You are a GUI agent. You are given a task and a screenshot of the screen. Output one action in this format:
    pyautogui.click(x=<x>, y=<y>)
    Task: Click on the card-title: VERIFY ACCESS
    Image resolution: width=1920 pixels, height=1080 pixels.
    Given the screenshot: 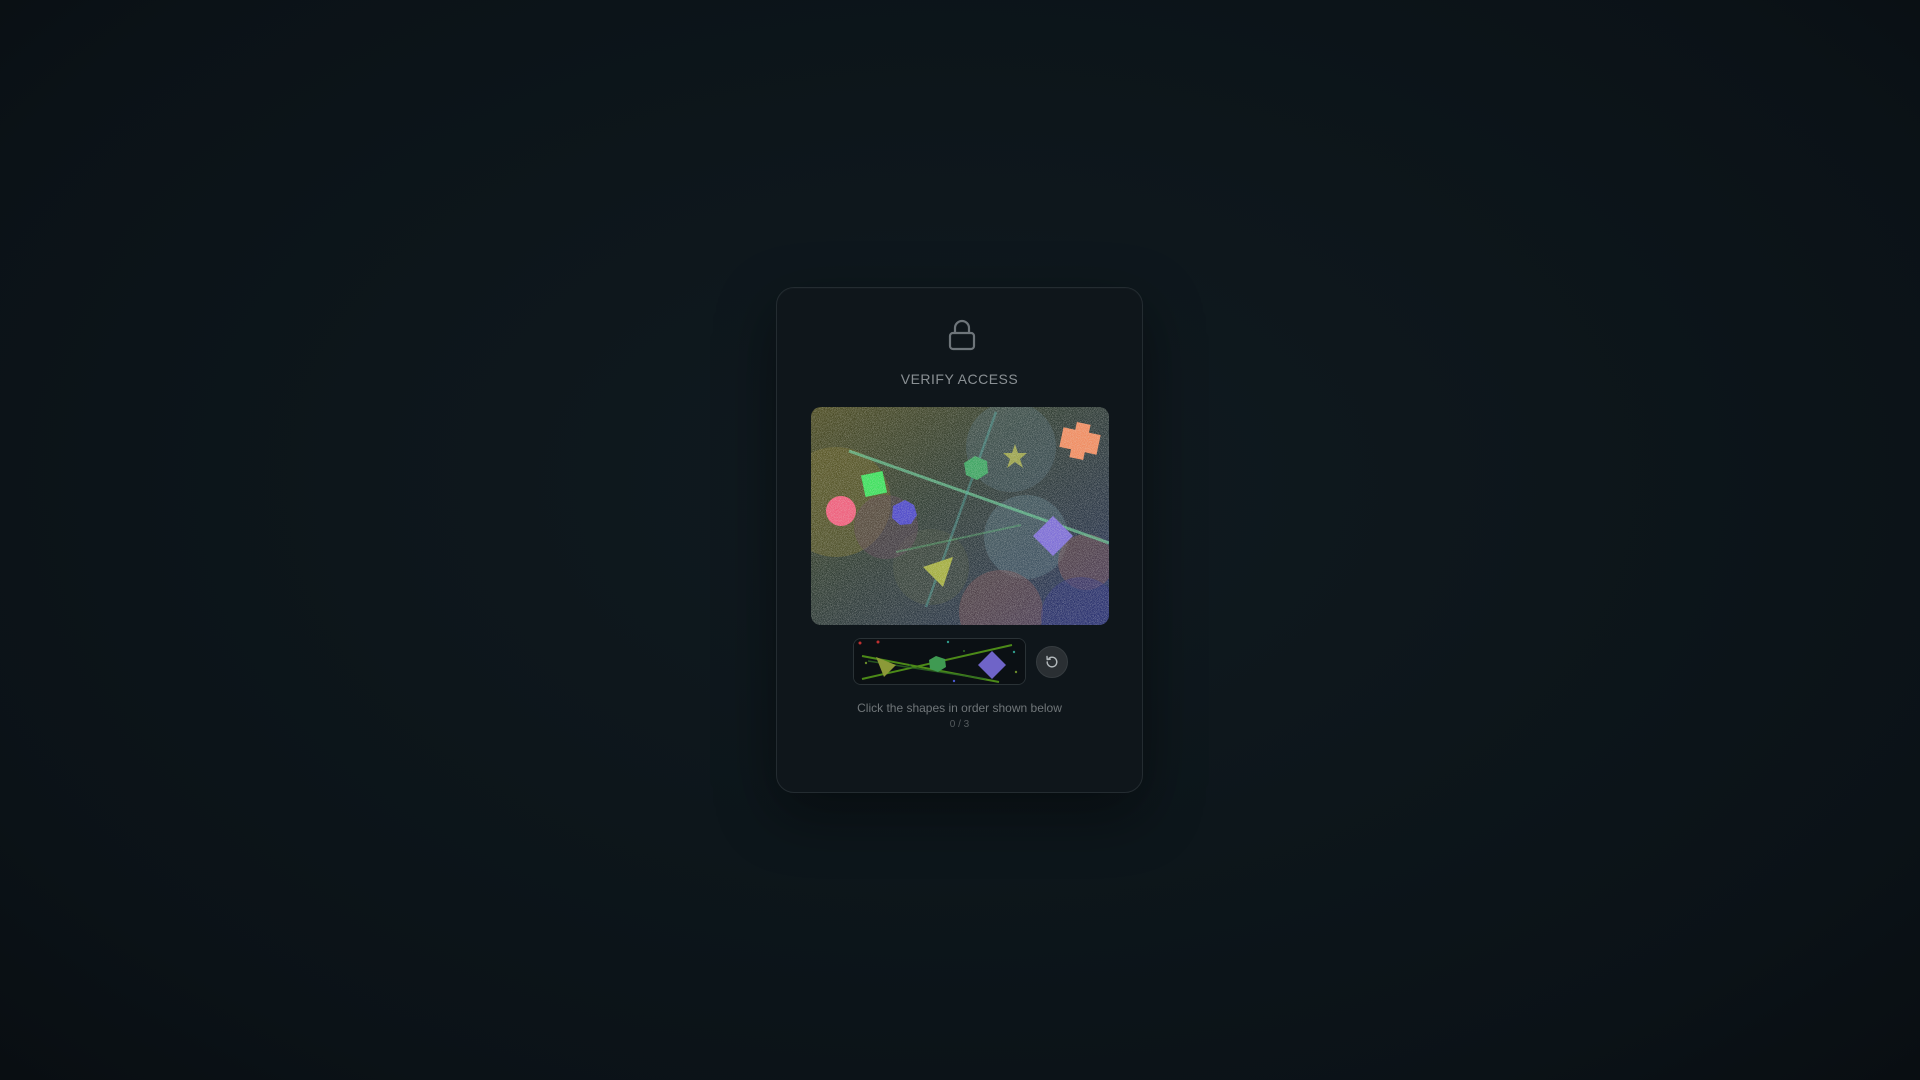 What is the action you would take?
    pyautogui.click(x=959, y=379)
    